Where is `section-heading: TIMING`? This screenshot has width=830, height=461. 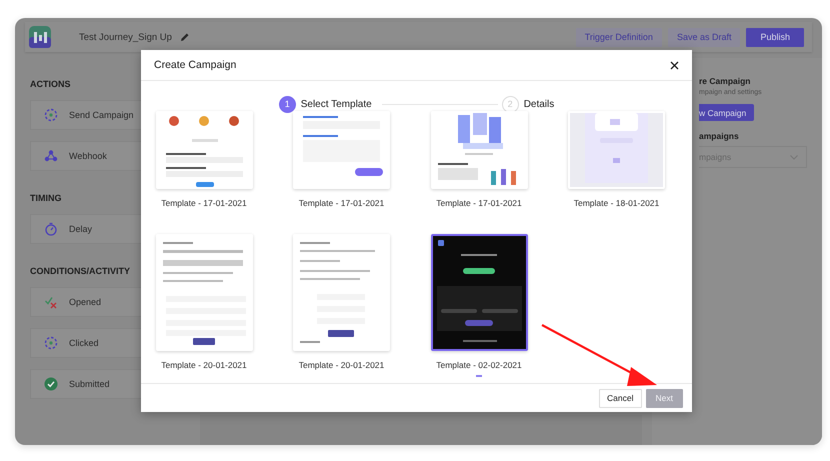 section-heading: TIMING is located at coordinates (46, 198).